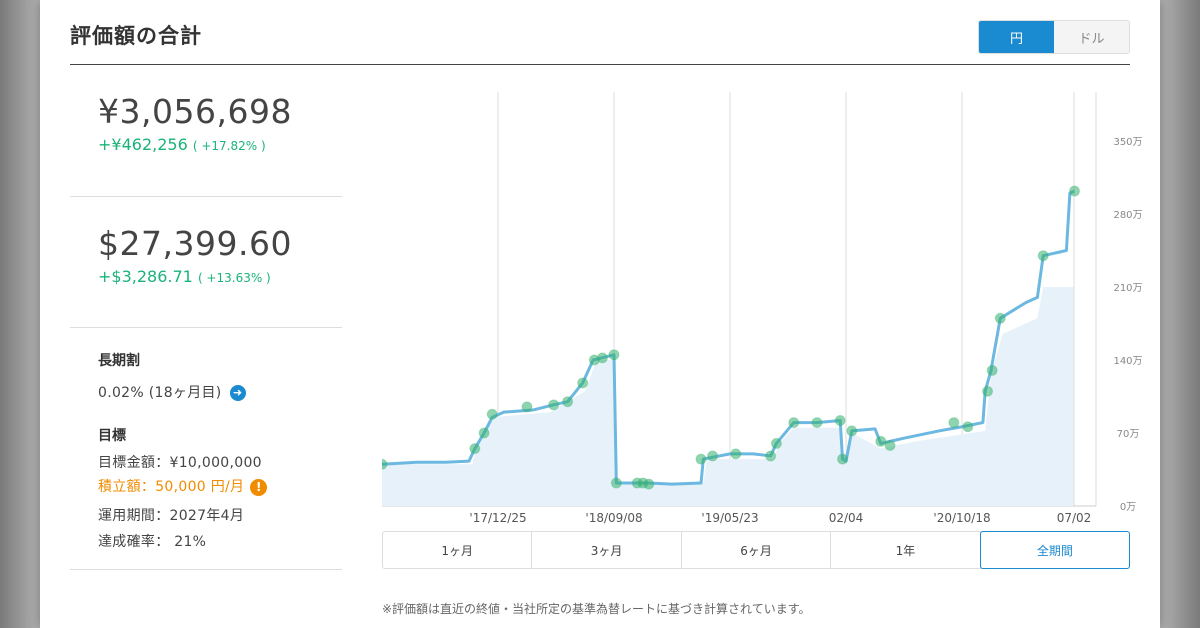 The image size is (1200, 628). What do you see at coordinates (961, 518) in the screenshot?
I see `x-tick-label: '20/10/18` at bounding box center [961, 518].